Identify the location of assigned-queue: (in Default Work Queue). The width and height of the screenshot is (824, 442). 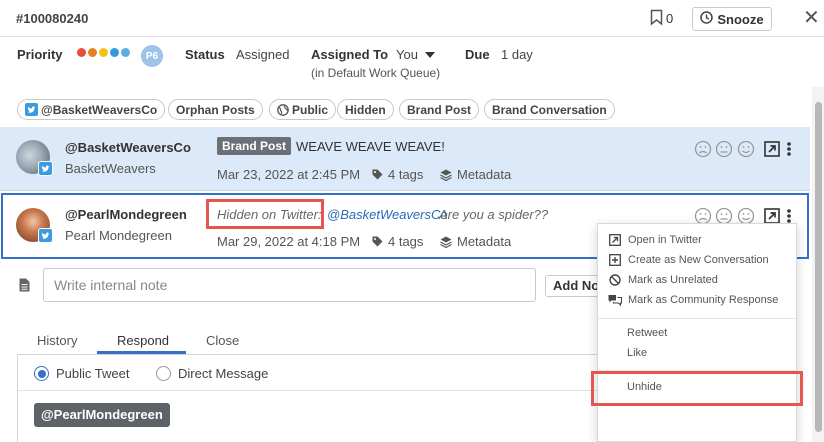
(376, 73).